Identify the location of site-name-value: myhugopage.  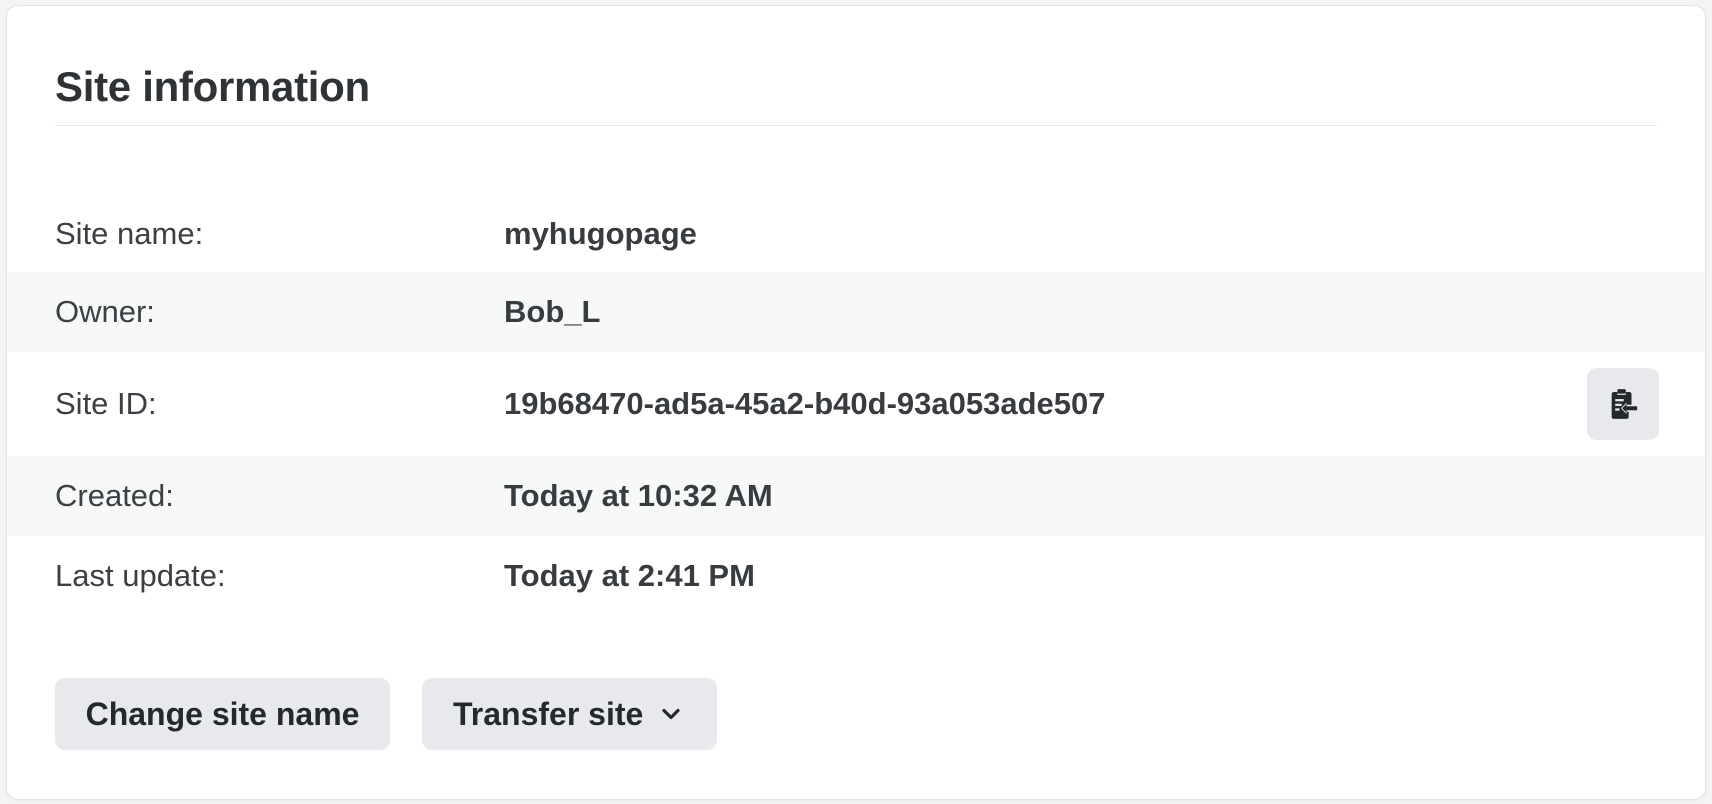
(600, 233).